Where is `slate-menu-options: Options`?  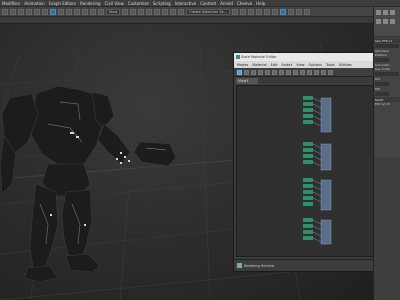
slate-menu-options: Options is located at coordinates (316, 65).